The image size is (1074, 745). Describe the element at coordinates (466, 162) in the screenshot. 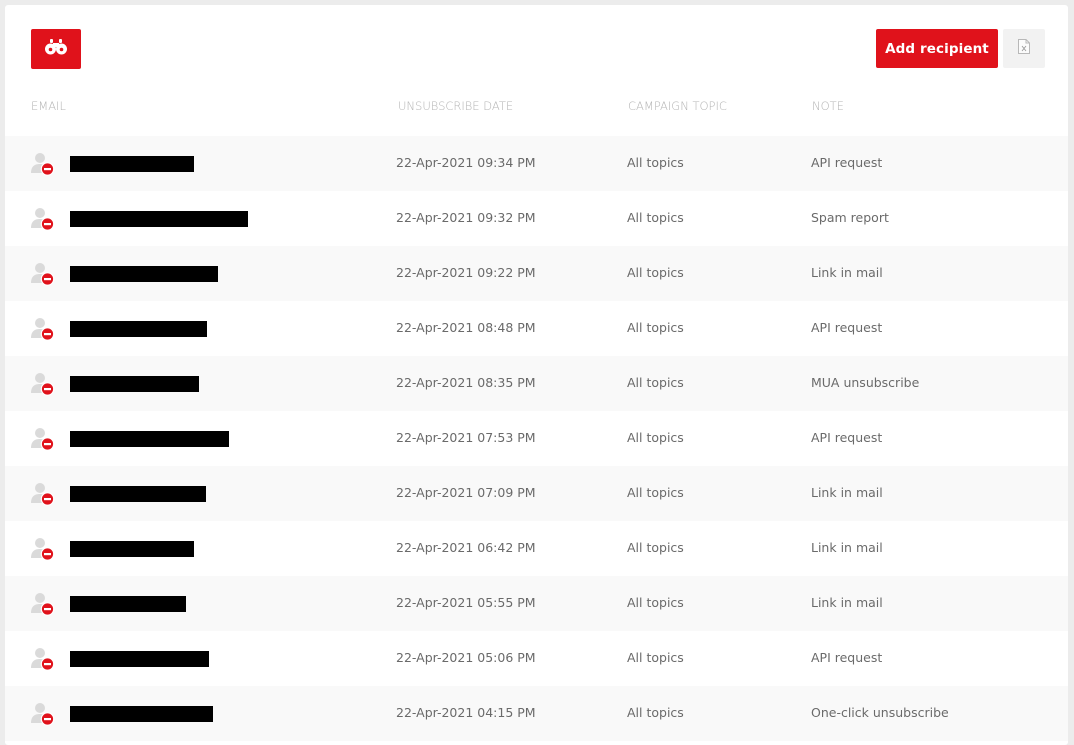

I see `unsubscribe-date: 22-Apr-2021 09:34 PM` at that location.